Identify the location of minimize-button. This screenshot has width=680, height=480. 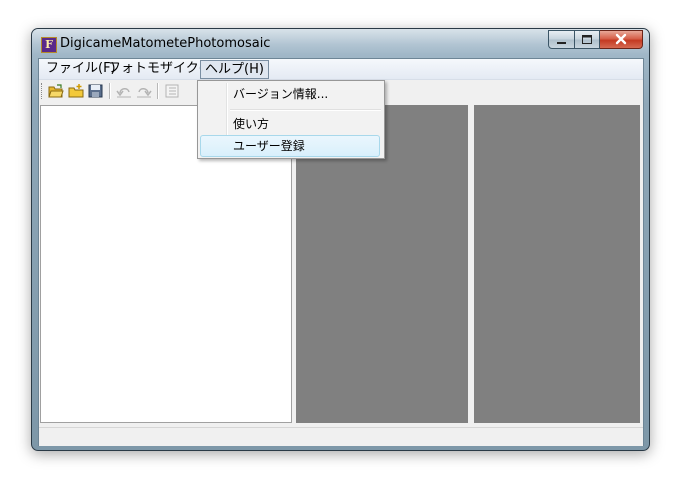
(561, 39).